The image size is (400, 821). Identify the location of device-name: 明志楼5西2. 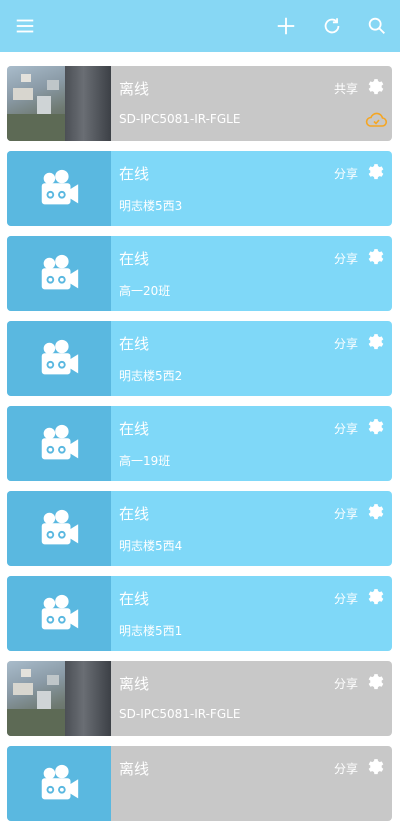
(151, 376).